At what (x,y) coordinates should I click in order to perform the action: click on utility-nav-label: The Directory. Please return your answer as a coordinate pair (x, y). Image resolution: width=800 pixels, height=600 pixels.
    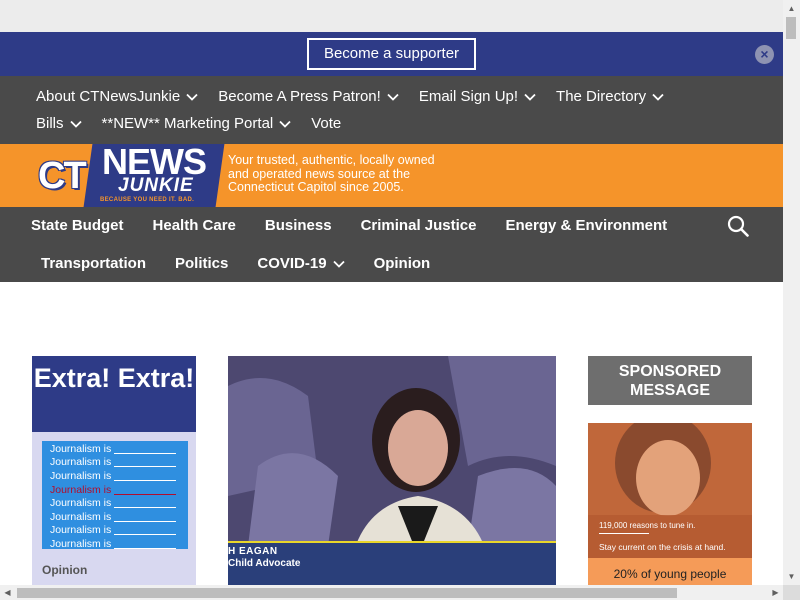
    Looking at the image, I should click on (601, 96).